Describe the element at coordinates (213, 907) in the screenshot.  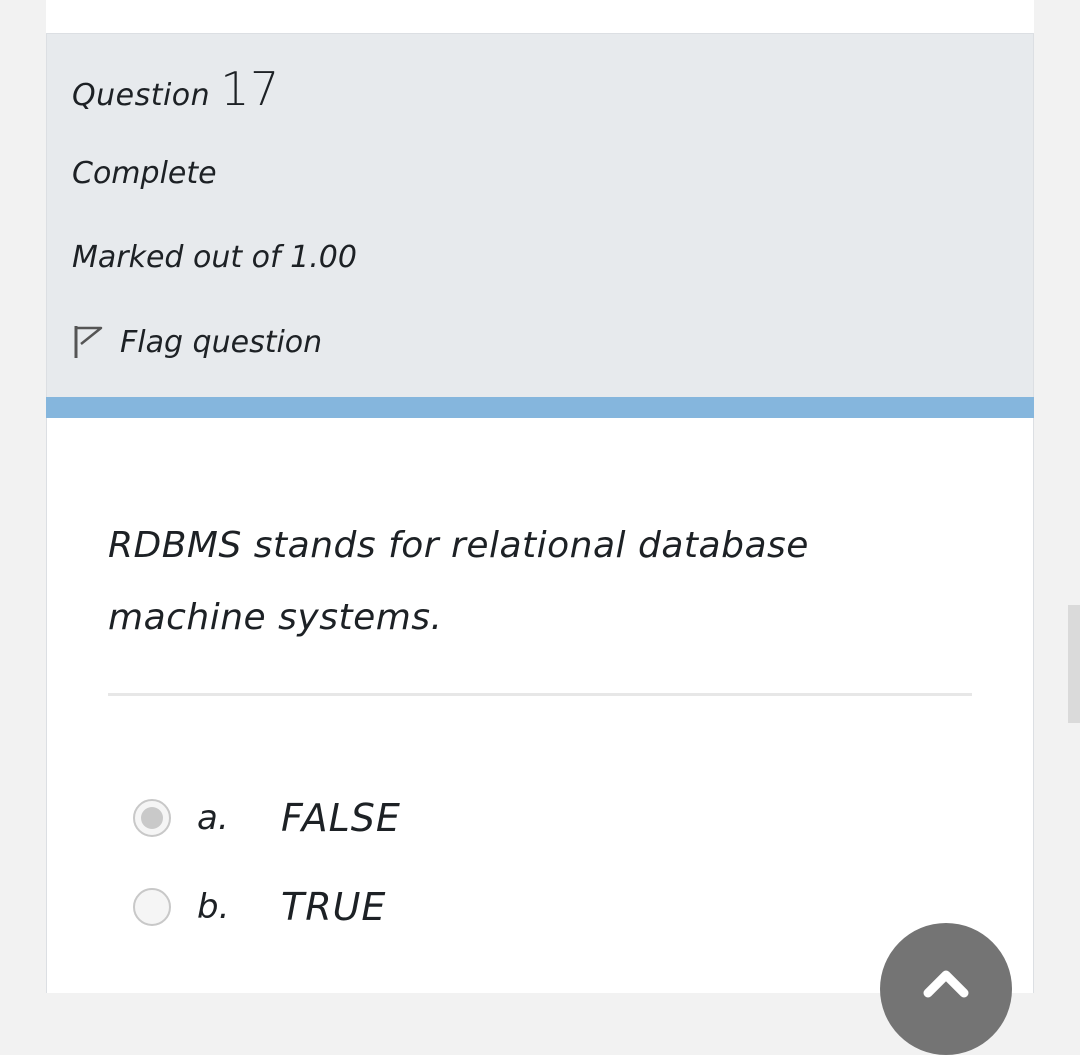
I see `answer-b-letter: b.` at that location.